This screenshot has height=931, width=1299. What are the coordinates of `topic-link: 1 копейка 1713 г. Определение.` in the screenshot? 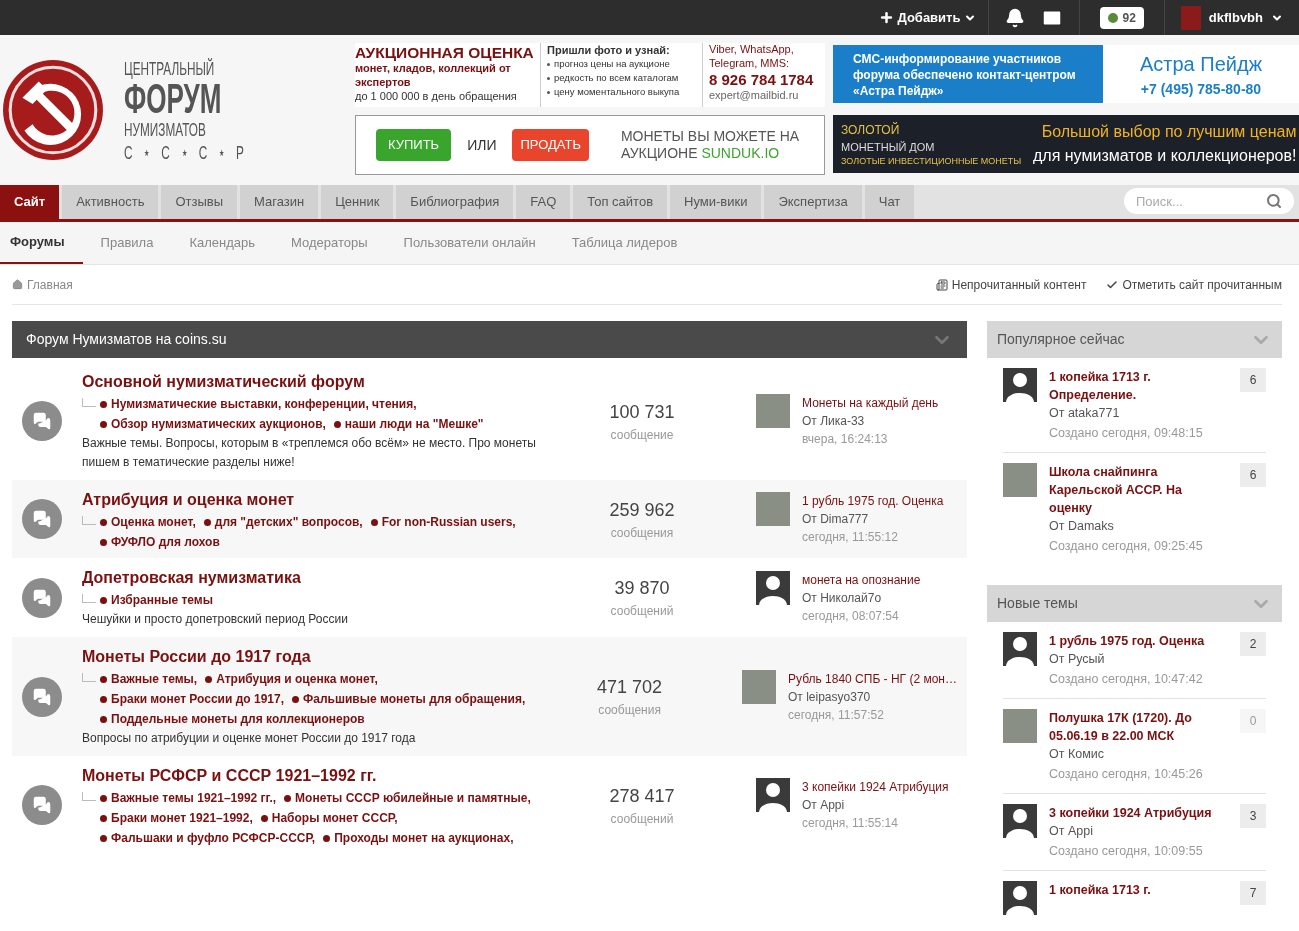 It's located at (1134, 386).